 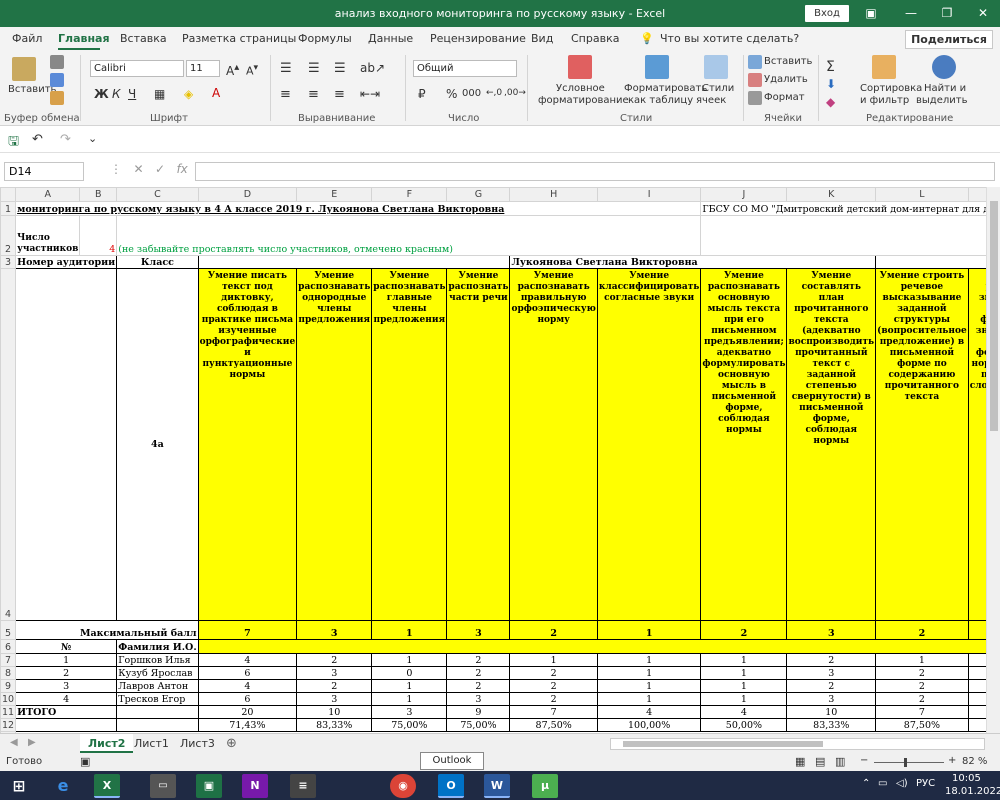 What do you see at coordinates (255, 786) in the screenshot?
I see `onenote-icon: N` at bounding box center [255, 786].